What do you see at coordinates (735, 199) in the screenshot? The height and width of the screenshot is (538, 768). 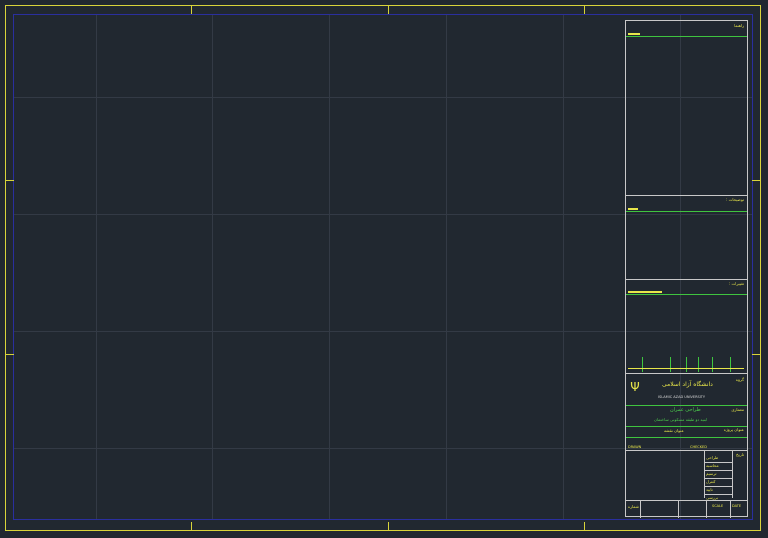 I see `notes-label: توضیحات :` at bounding box center [735, 199].